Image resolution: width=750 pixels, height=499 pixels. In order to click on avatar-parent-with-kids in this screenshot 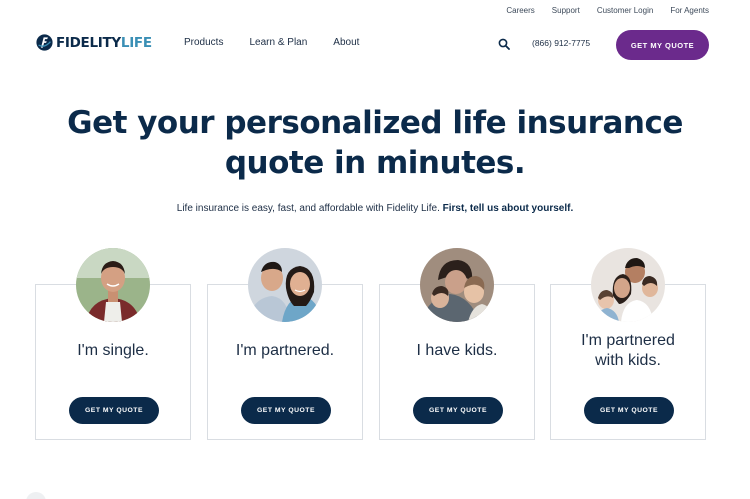, I will do `click(457, 285)`.